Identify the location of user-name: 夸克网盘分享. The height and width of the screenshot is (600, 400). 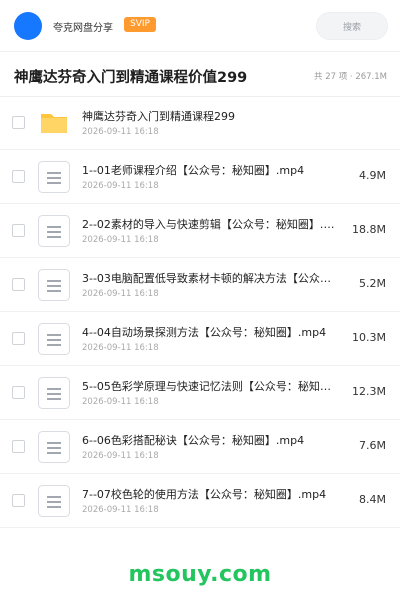
(83, 26).